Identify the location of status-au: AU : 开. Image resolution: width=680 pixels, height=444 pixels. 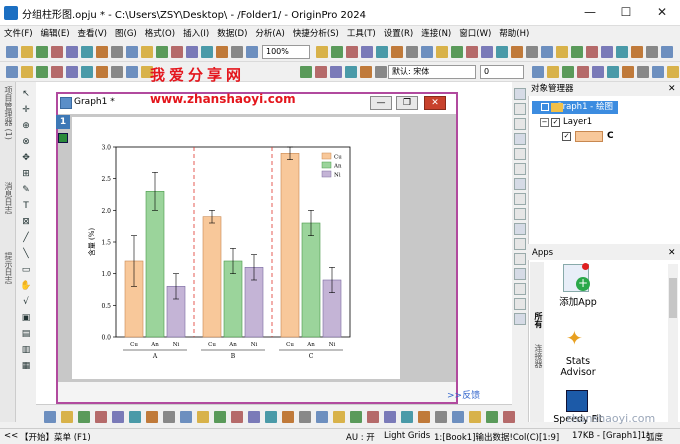
(360, 437).